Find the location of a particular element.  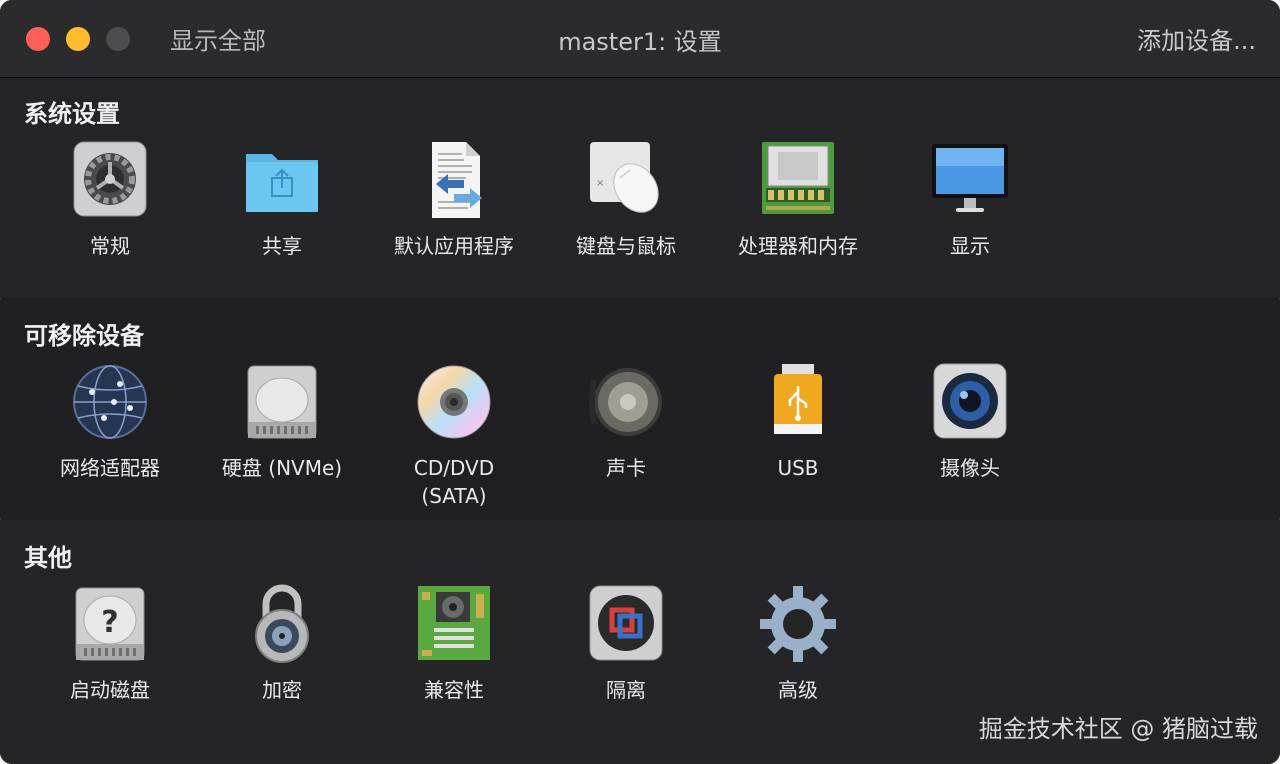

item-hard-disk: 硬盘 (NVMe) is located at coordinates (282, 422).